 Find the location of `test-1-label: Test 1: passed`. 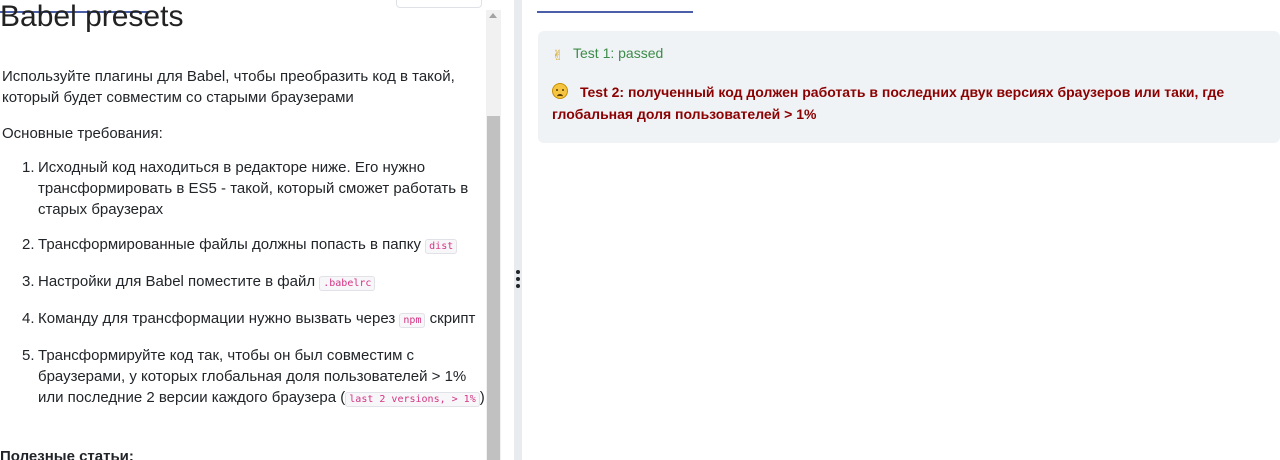

test-1-label: Test 1: passed is located at coordinates (618, 53).